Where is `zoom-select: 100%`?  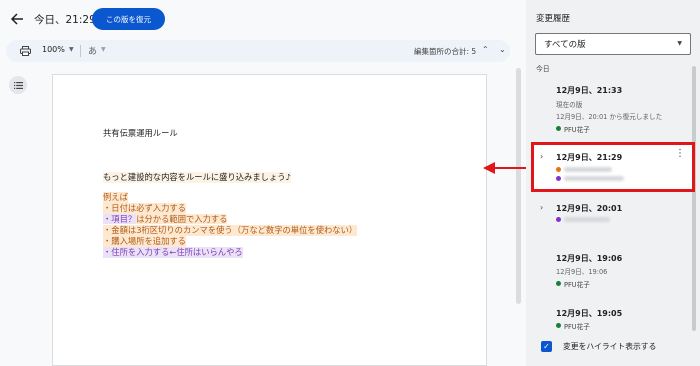 zoom-select: 100% is located at coordinates (53, 49).